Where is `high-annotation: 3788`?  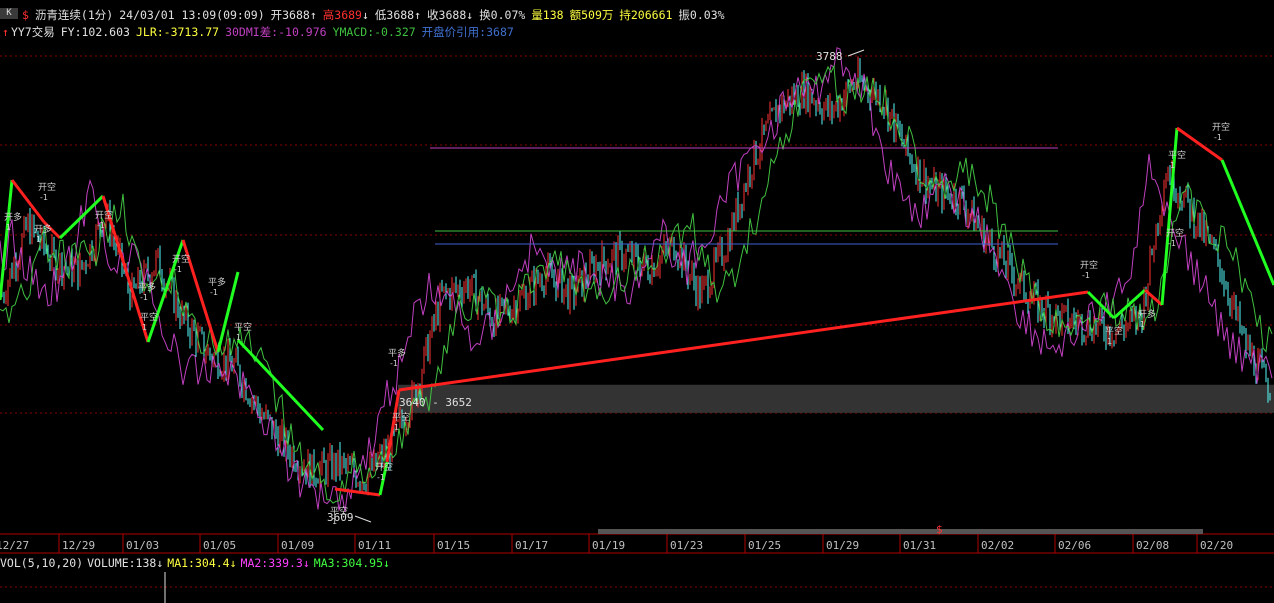 high-annotation: 3788 is located at coordinates (829, 56).